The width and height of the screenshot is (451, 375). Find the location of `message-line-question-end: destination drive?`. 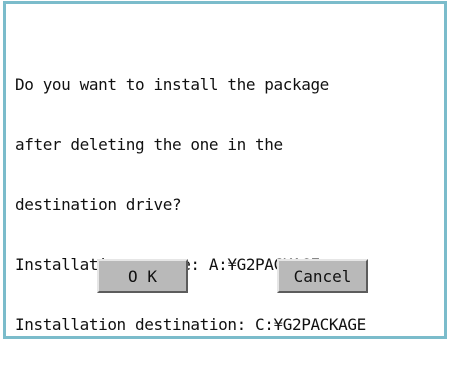

message-line-question-end: destination drive? is located at coordinates (98, 204).